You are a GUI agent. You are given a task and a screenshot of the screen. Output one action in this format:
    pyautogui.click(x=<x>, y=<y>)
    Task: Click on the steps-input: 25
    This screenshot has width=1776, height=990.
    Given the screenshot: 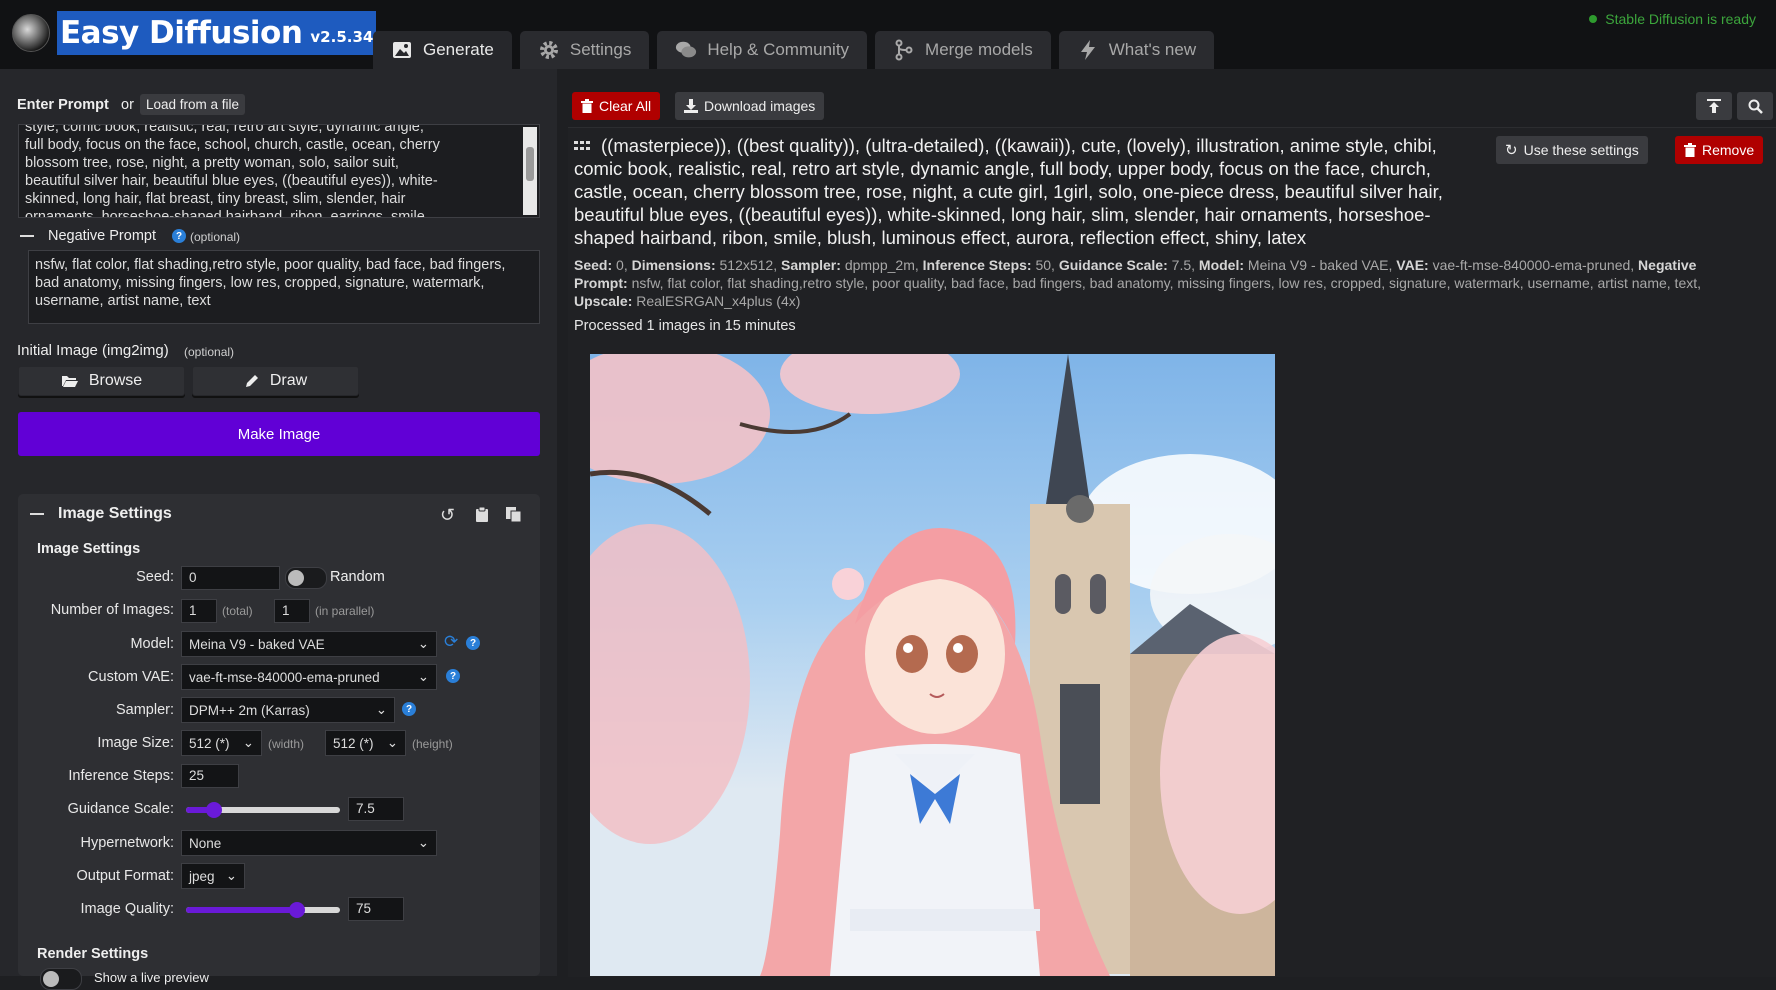 What is the action you would take?
    pyautogui.click(x=210, y=776)
    